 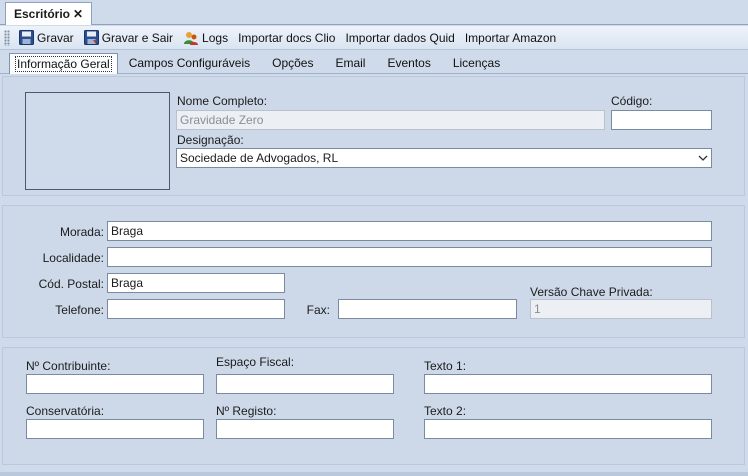 What do you see at coordinates (189, 63) in the screenshot?
I see `tab-campos-configuraveis: Campos Configuráveis` at bounding box center [189, 63].